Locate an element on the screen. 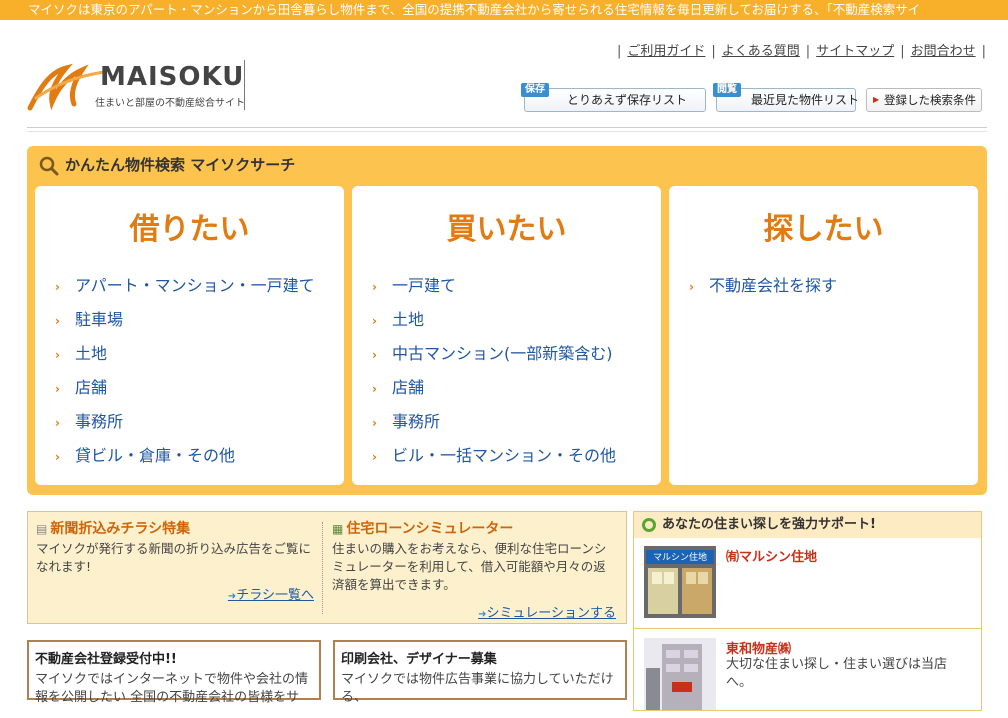  designer-recruit-title: 印刷会社、デザイナー募集 is located at coordinates (419, 659).